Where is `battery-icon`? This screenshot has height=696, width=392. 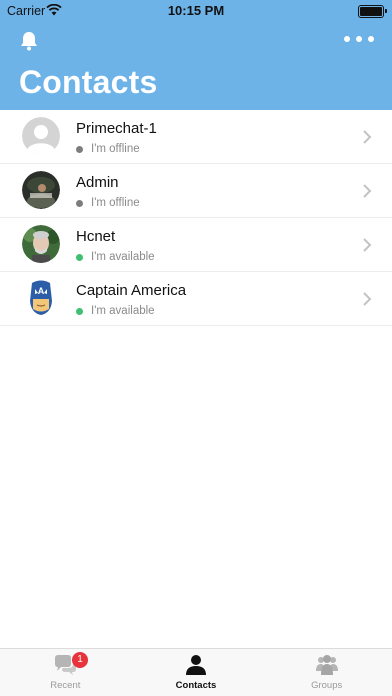 battery-icon is located at coordinates (372, 11).